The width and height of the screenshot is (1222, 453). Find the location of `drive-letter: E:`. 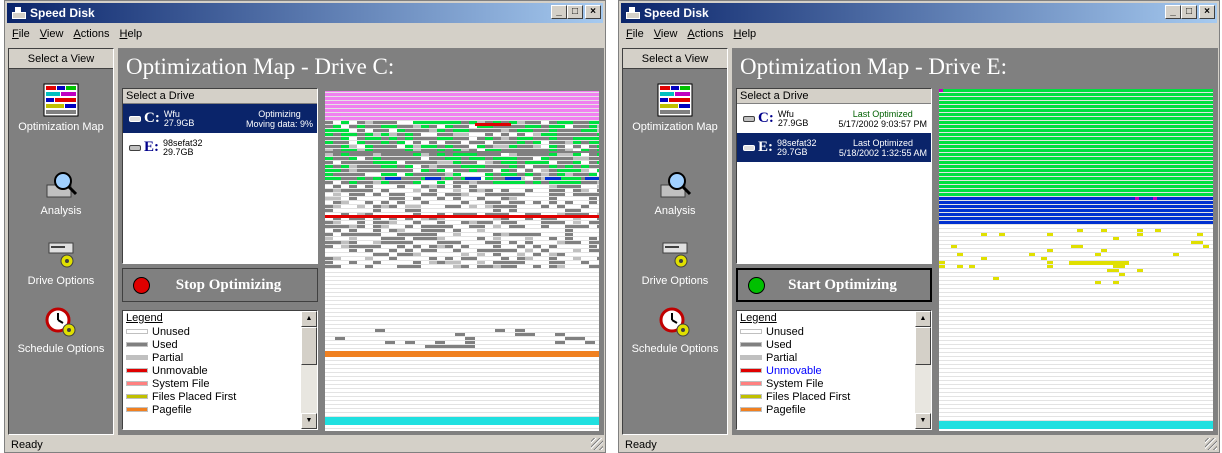

drive-letter: E: is located at coordinates (151, 147).